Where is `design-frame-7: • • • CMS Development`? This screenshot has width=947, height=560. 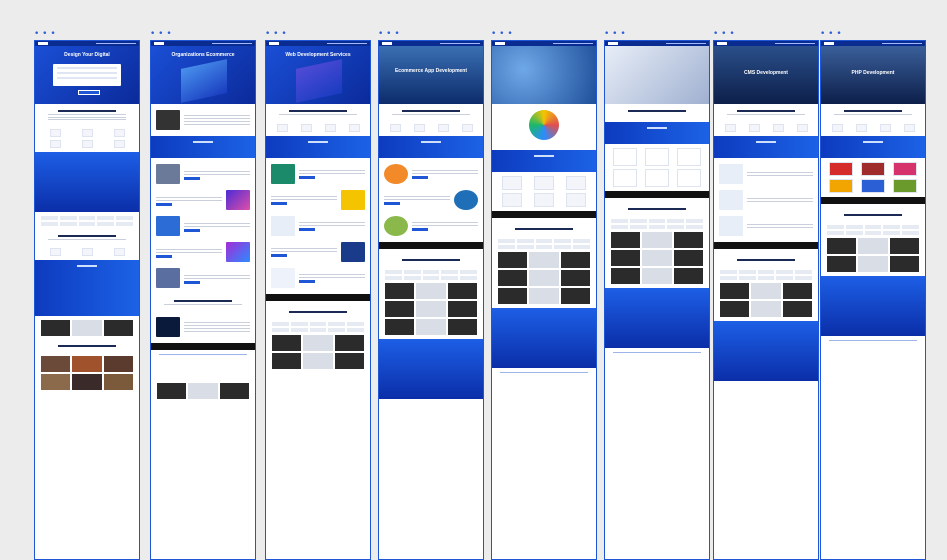
design-frame-7: • • • CMS Development is located at coordinates (766, 295).